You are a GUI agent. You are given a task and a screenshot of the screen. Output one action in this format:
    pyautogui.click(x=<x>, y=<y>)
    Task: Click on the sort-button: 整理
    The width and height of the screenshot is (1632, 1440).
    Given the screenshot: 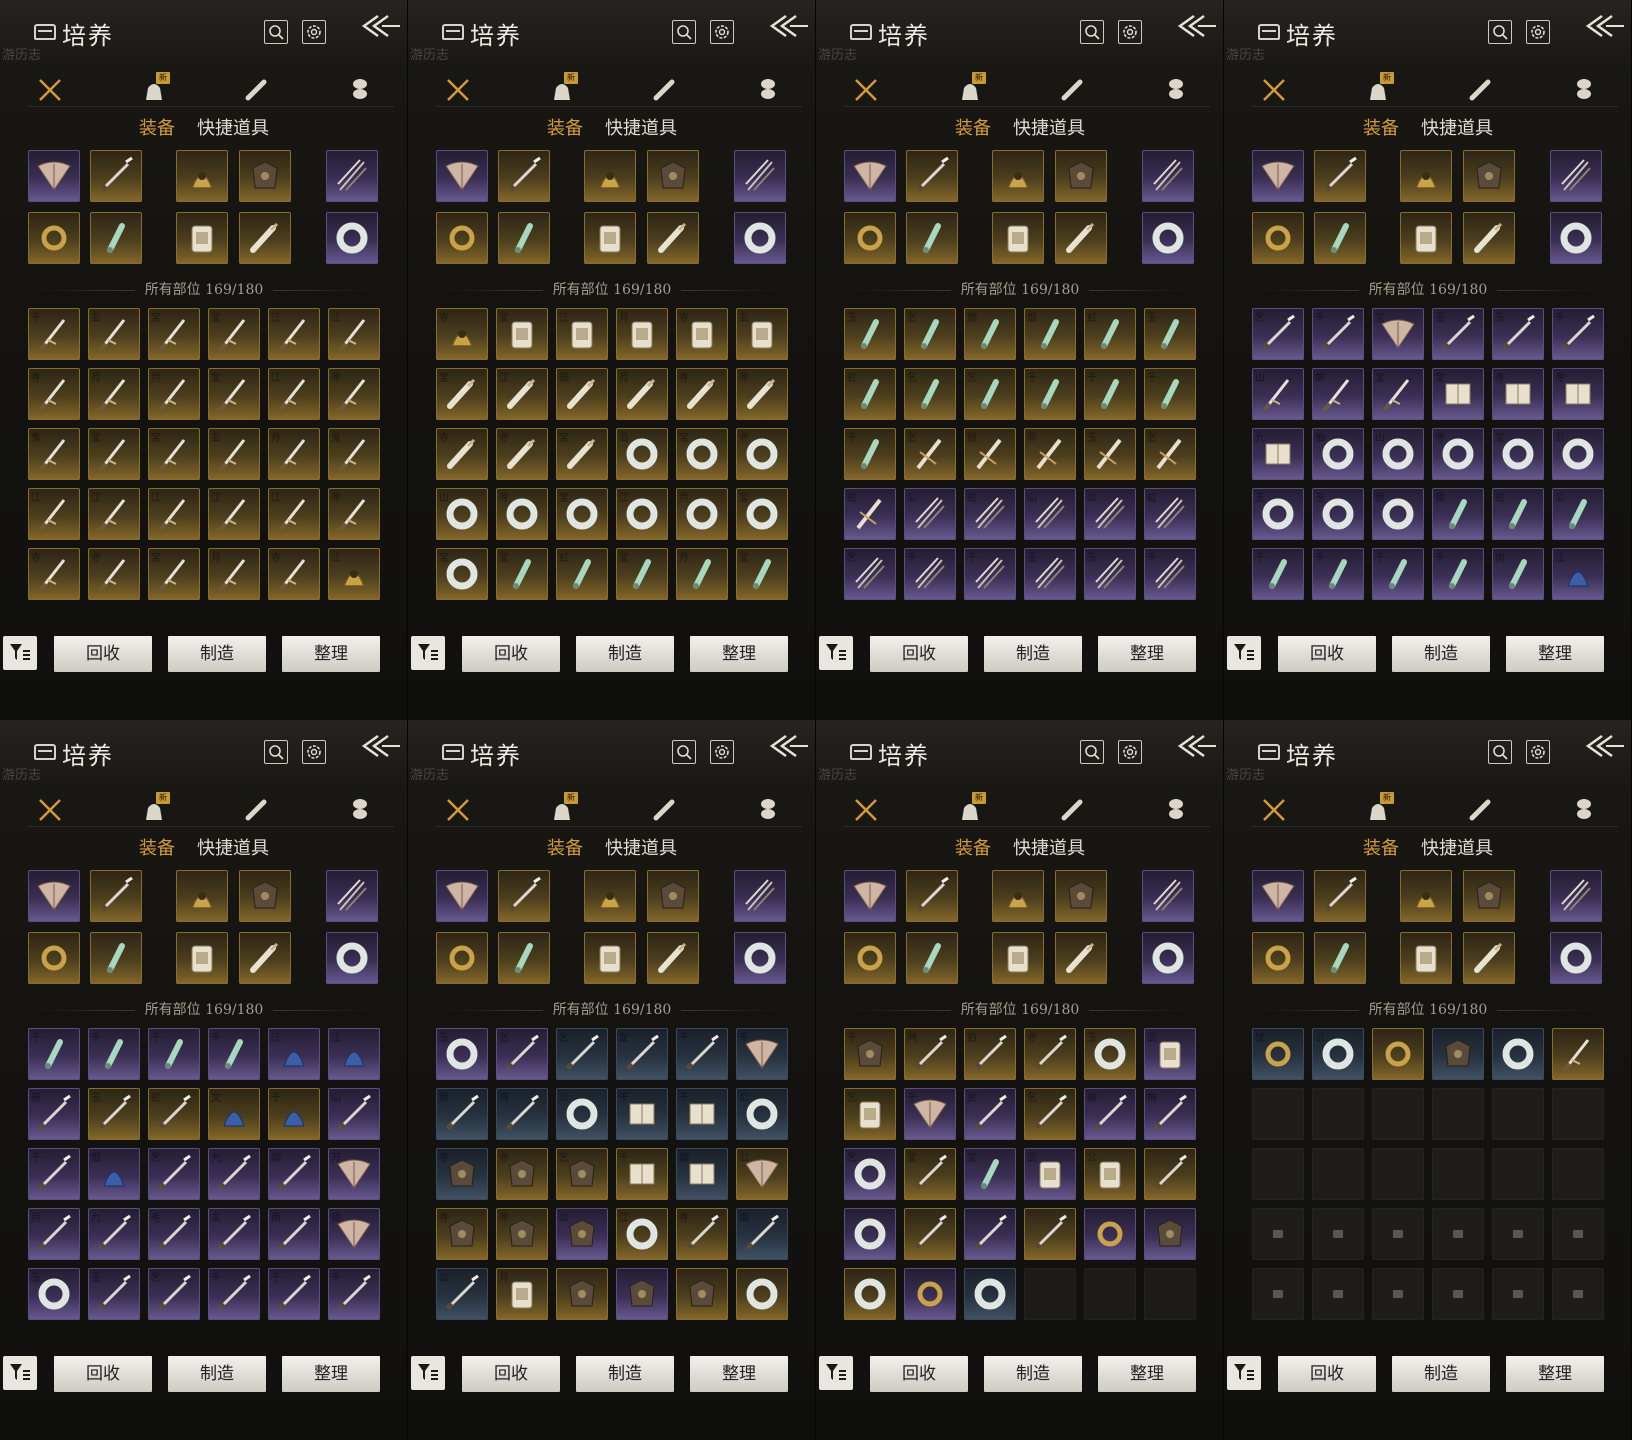 What is the action you would take?
    pyautogui.click(x=1555, y=654)
    